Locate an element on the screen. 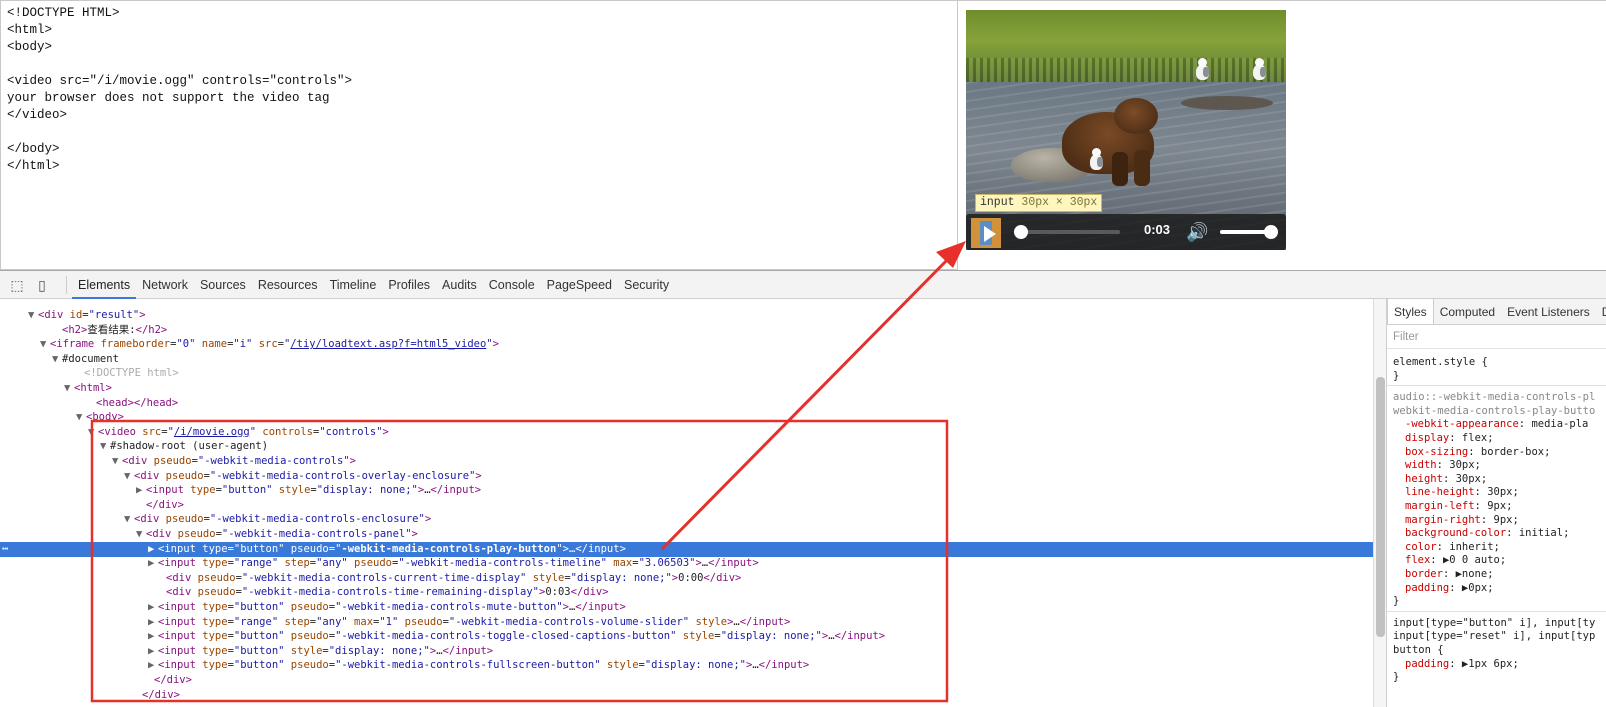  rule-selector: input[type="button" i], input[ty is located at coordinates (1494, 622).